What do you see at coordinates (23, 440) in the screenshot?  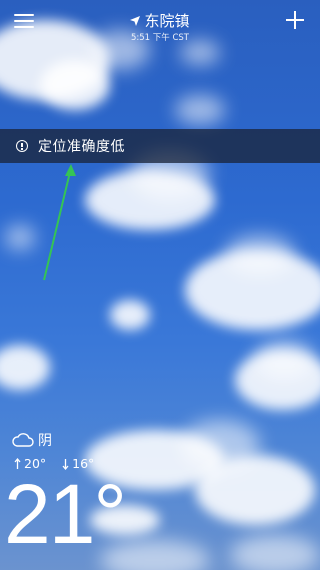 I see `cloud-icon` at bounding box center [23, 440].